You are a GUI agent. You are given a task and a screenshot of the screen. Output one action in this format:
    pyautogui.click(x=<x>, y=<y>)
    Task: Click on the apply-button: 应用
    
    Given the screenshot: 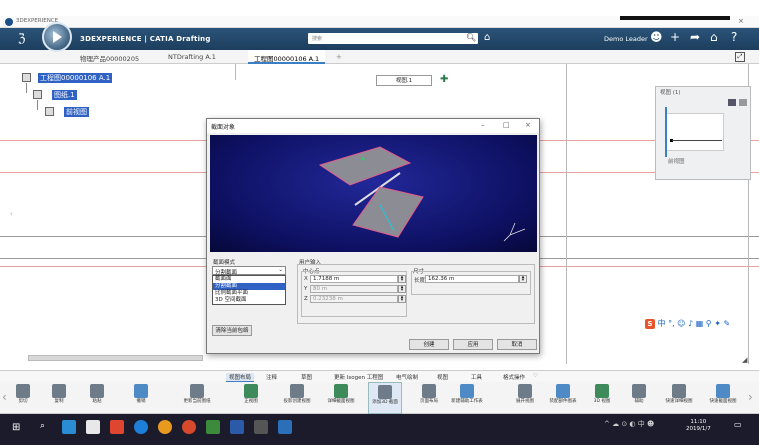 What is the action you would take?
    pyautogui.click(x=473, y=344)
    